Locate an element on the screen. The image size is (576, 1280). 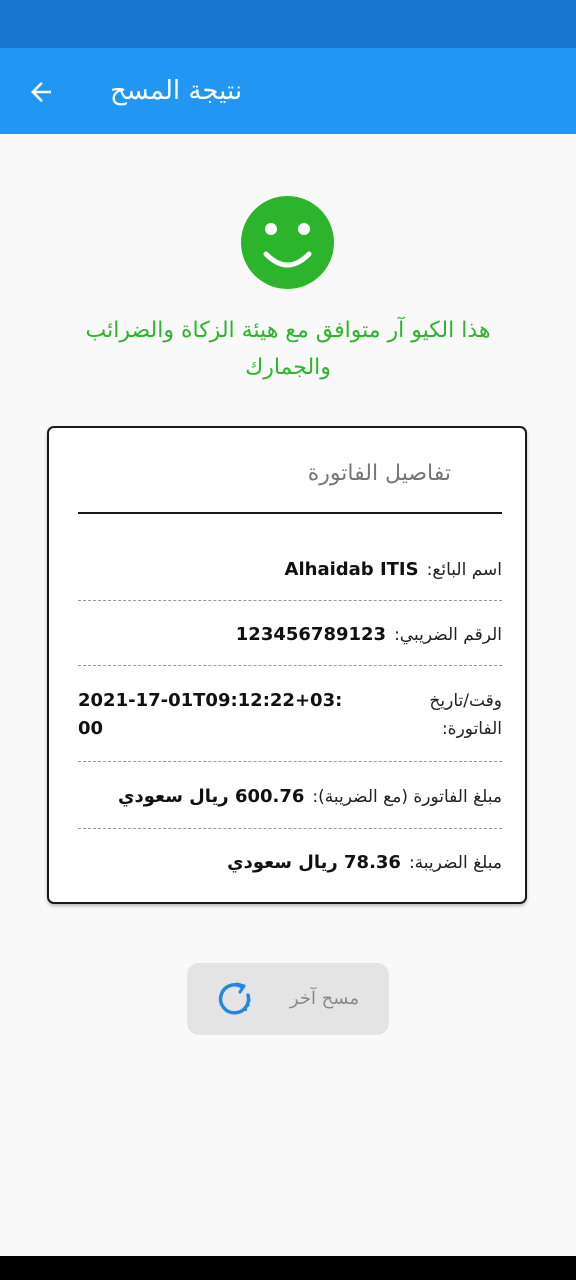
arrow-left-icon is located at coordinates (41, 92).